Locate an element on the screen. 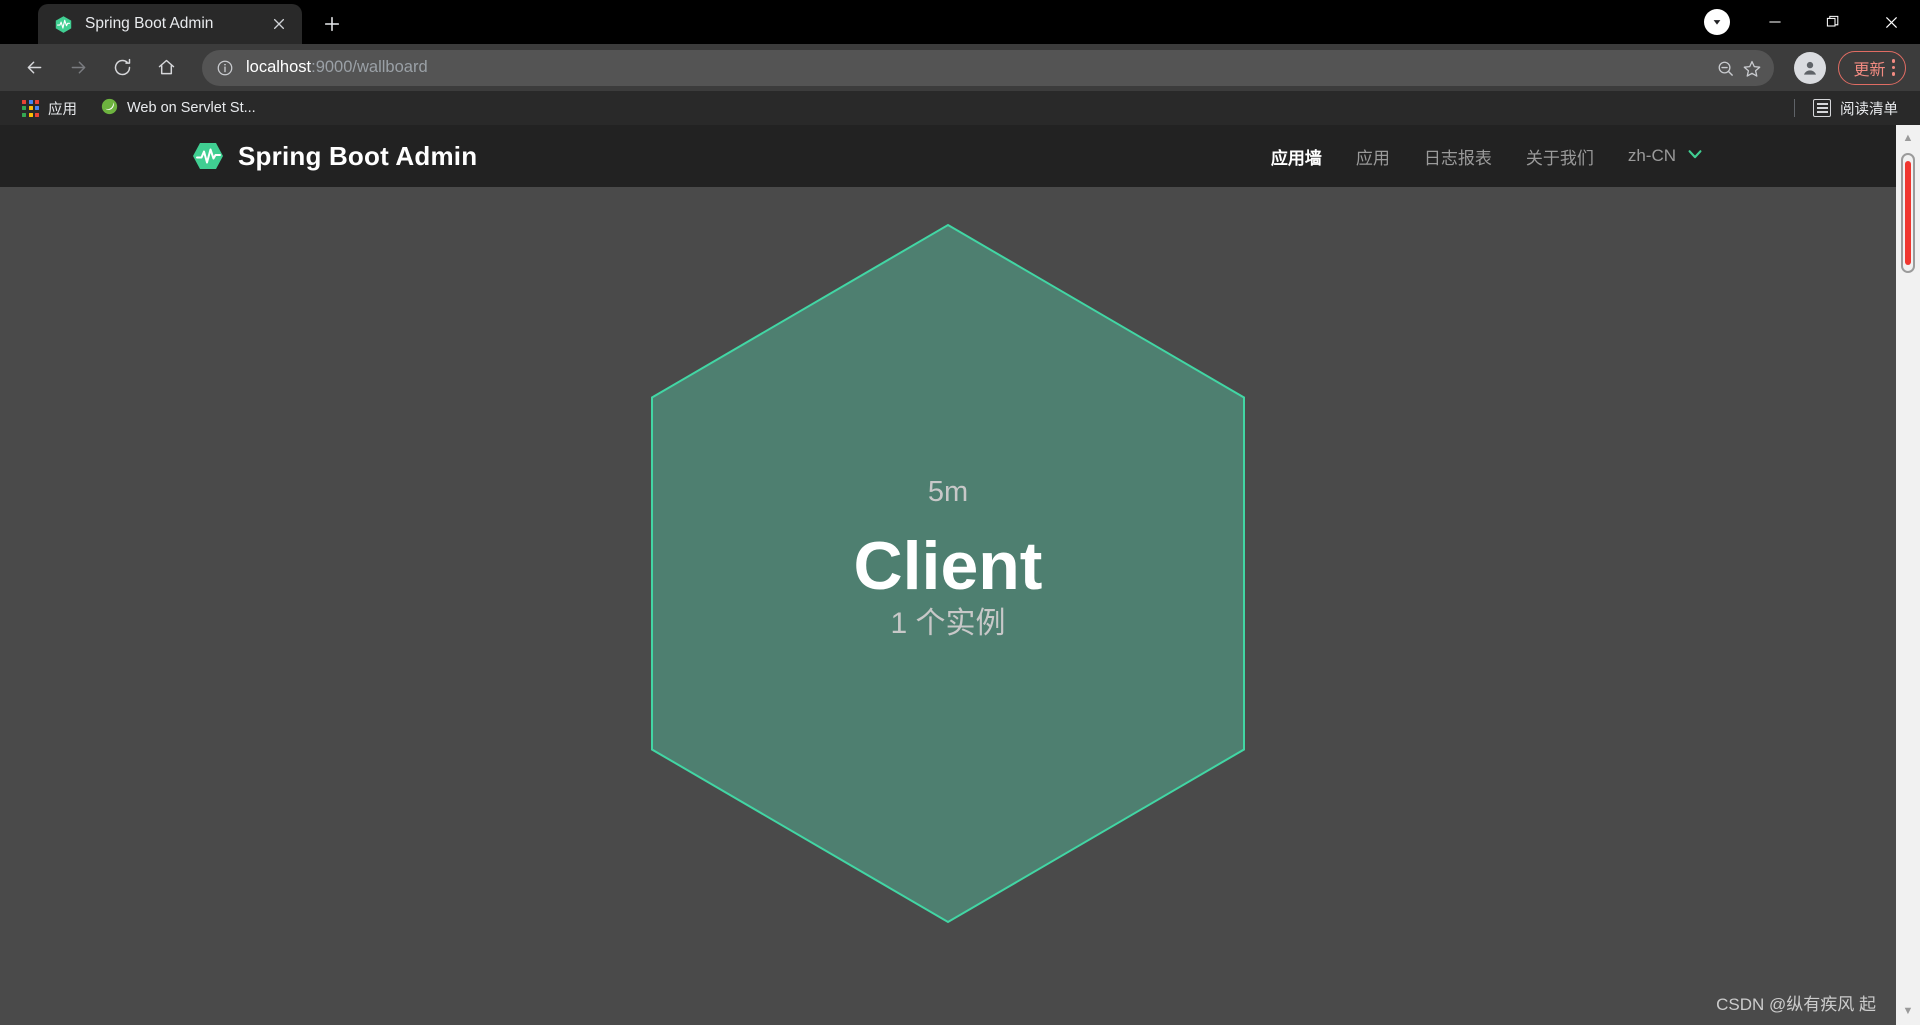 The image size is (1920, 1025). browser-toolbar: localhost:9000/wallboard 更新 is located at coordinates (960, 67).